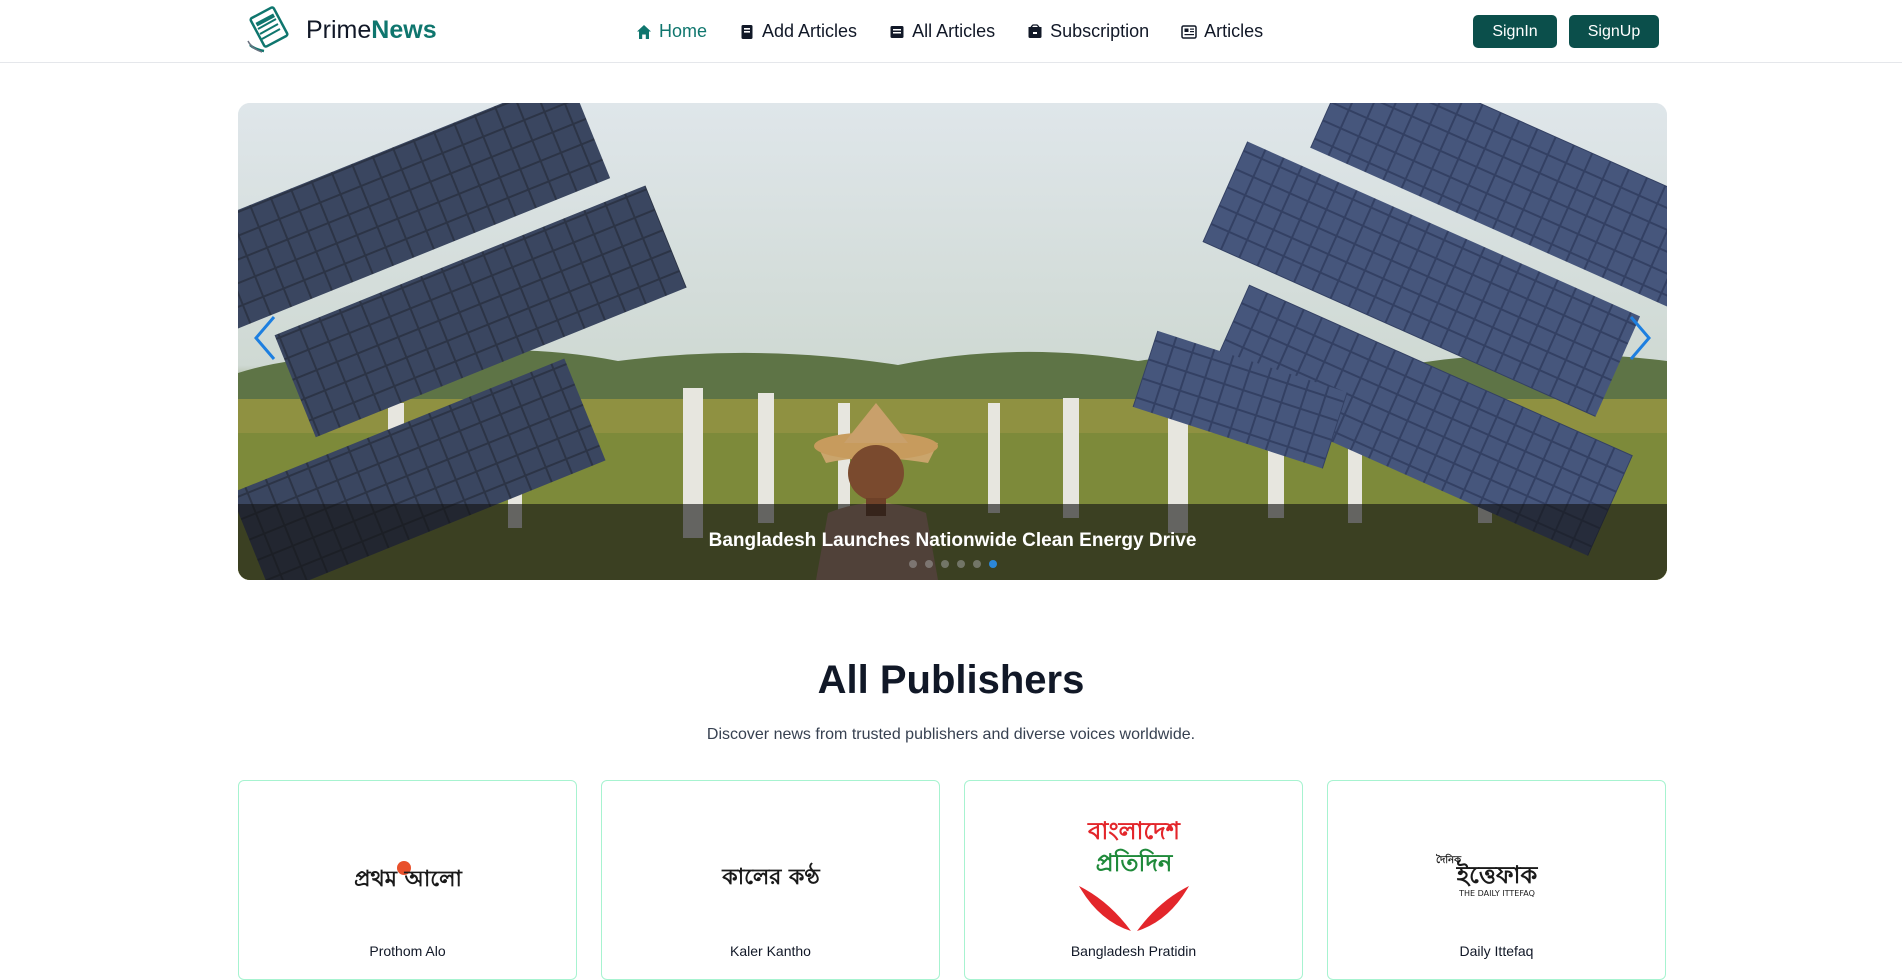 The width and height of the screenshot is (1902, 980). I want to click on publisher-card: কালের কণ্ঠ Kaler Kantho, so click(770, 880).